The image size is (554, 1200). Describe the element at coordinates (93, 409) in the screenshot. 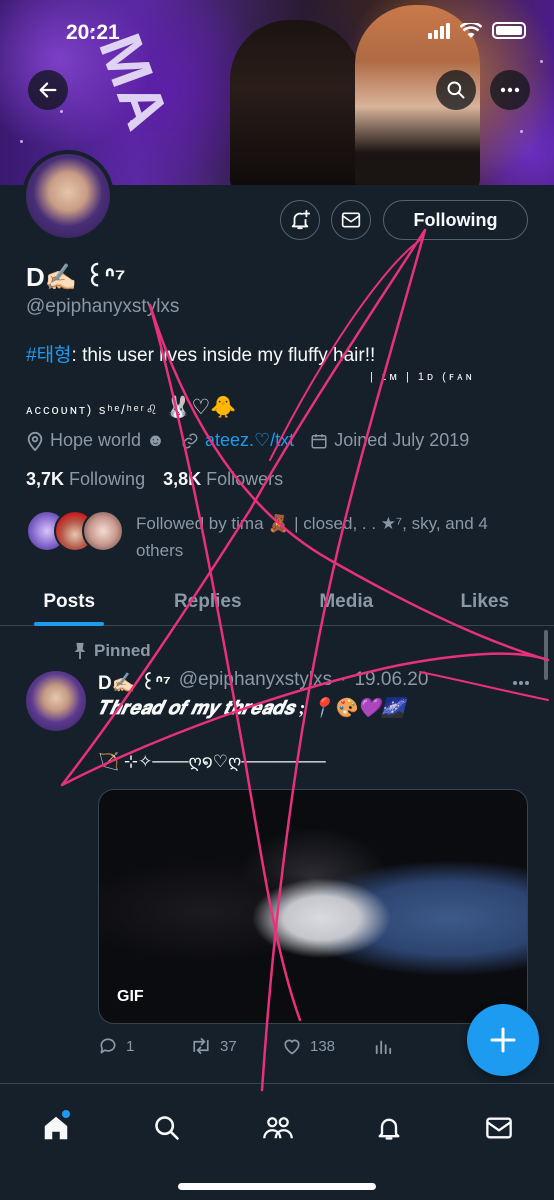

I see `bio-line-2-text: ᴀᴄᴄᴏᴜɴᴛ) sʰᵉ/ʰᵉʳ♌︎` at that location.